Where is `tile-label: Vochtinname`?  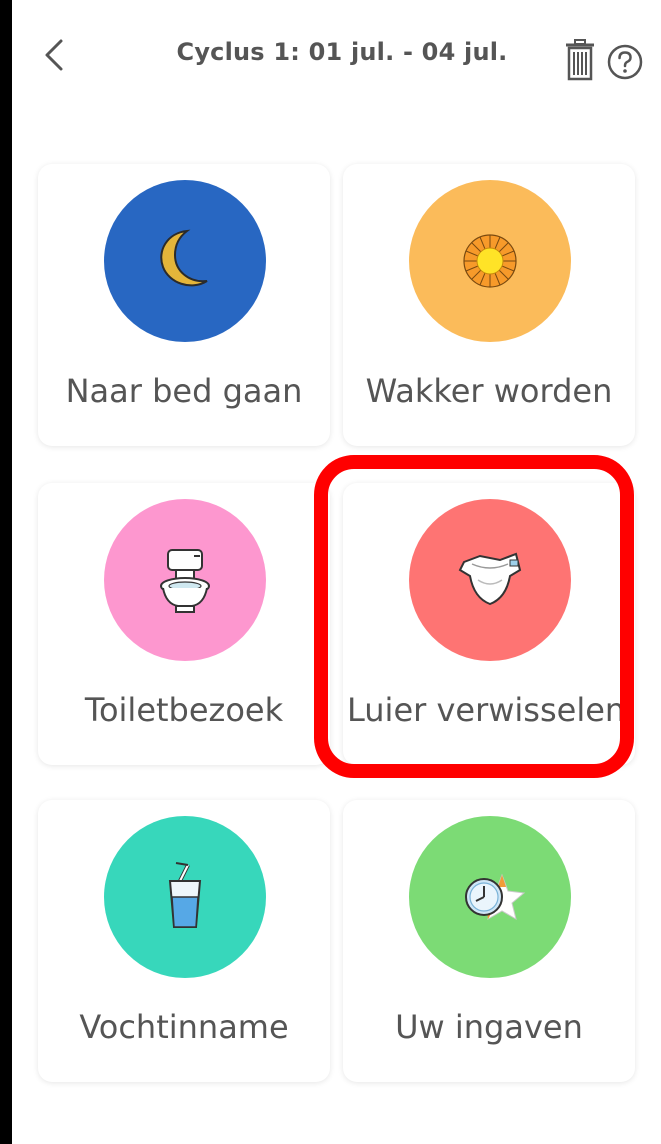 tile-label: Vochtinname is located at coordinates (184, 1027).